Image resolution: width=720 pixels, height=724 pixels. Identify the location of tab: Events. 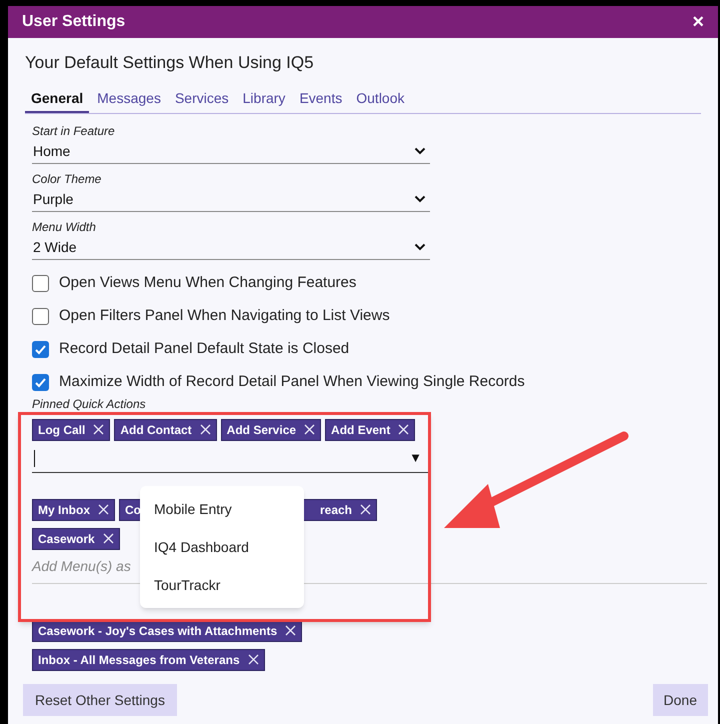
(320, 100).